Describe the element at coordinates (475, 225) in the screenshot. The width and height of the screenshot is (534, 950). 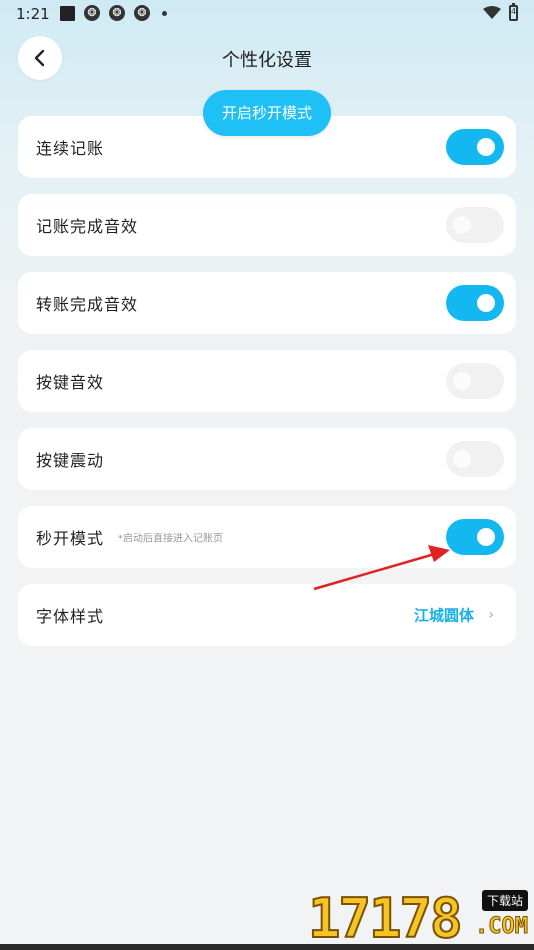
I see `entry-complete-sound-toggle` at that location.